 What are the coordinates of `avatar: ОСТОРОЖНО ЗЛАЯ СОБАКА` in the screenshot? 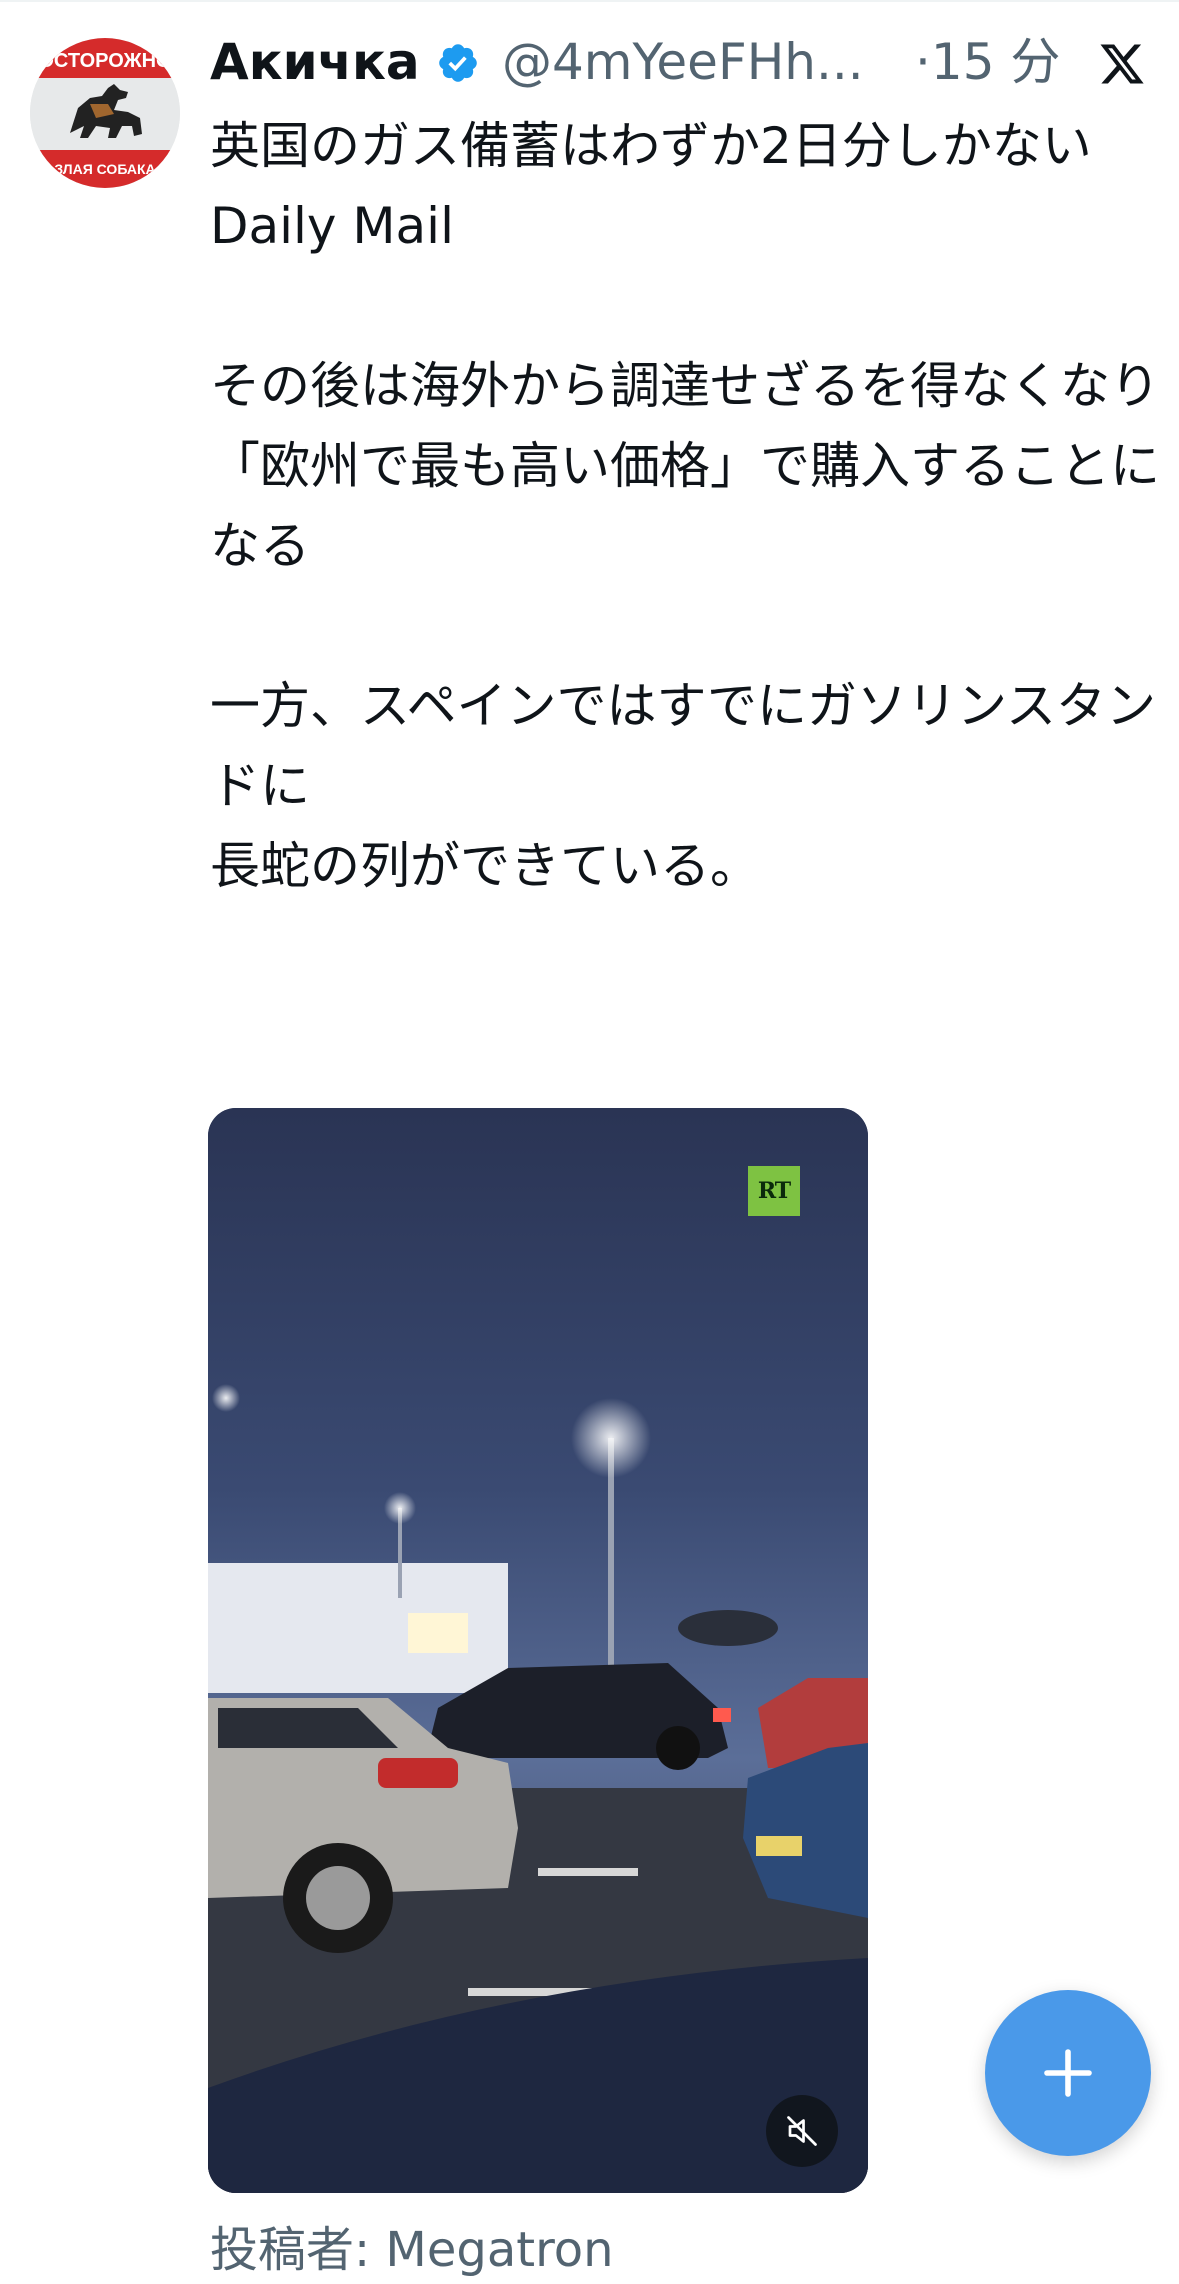 It's located at (105, 113).